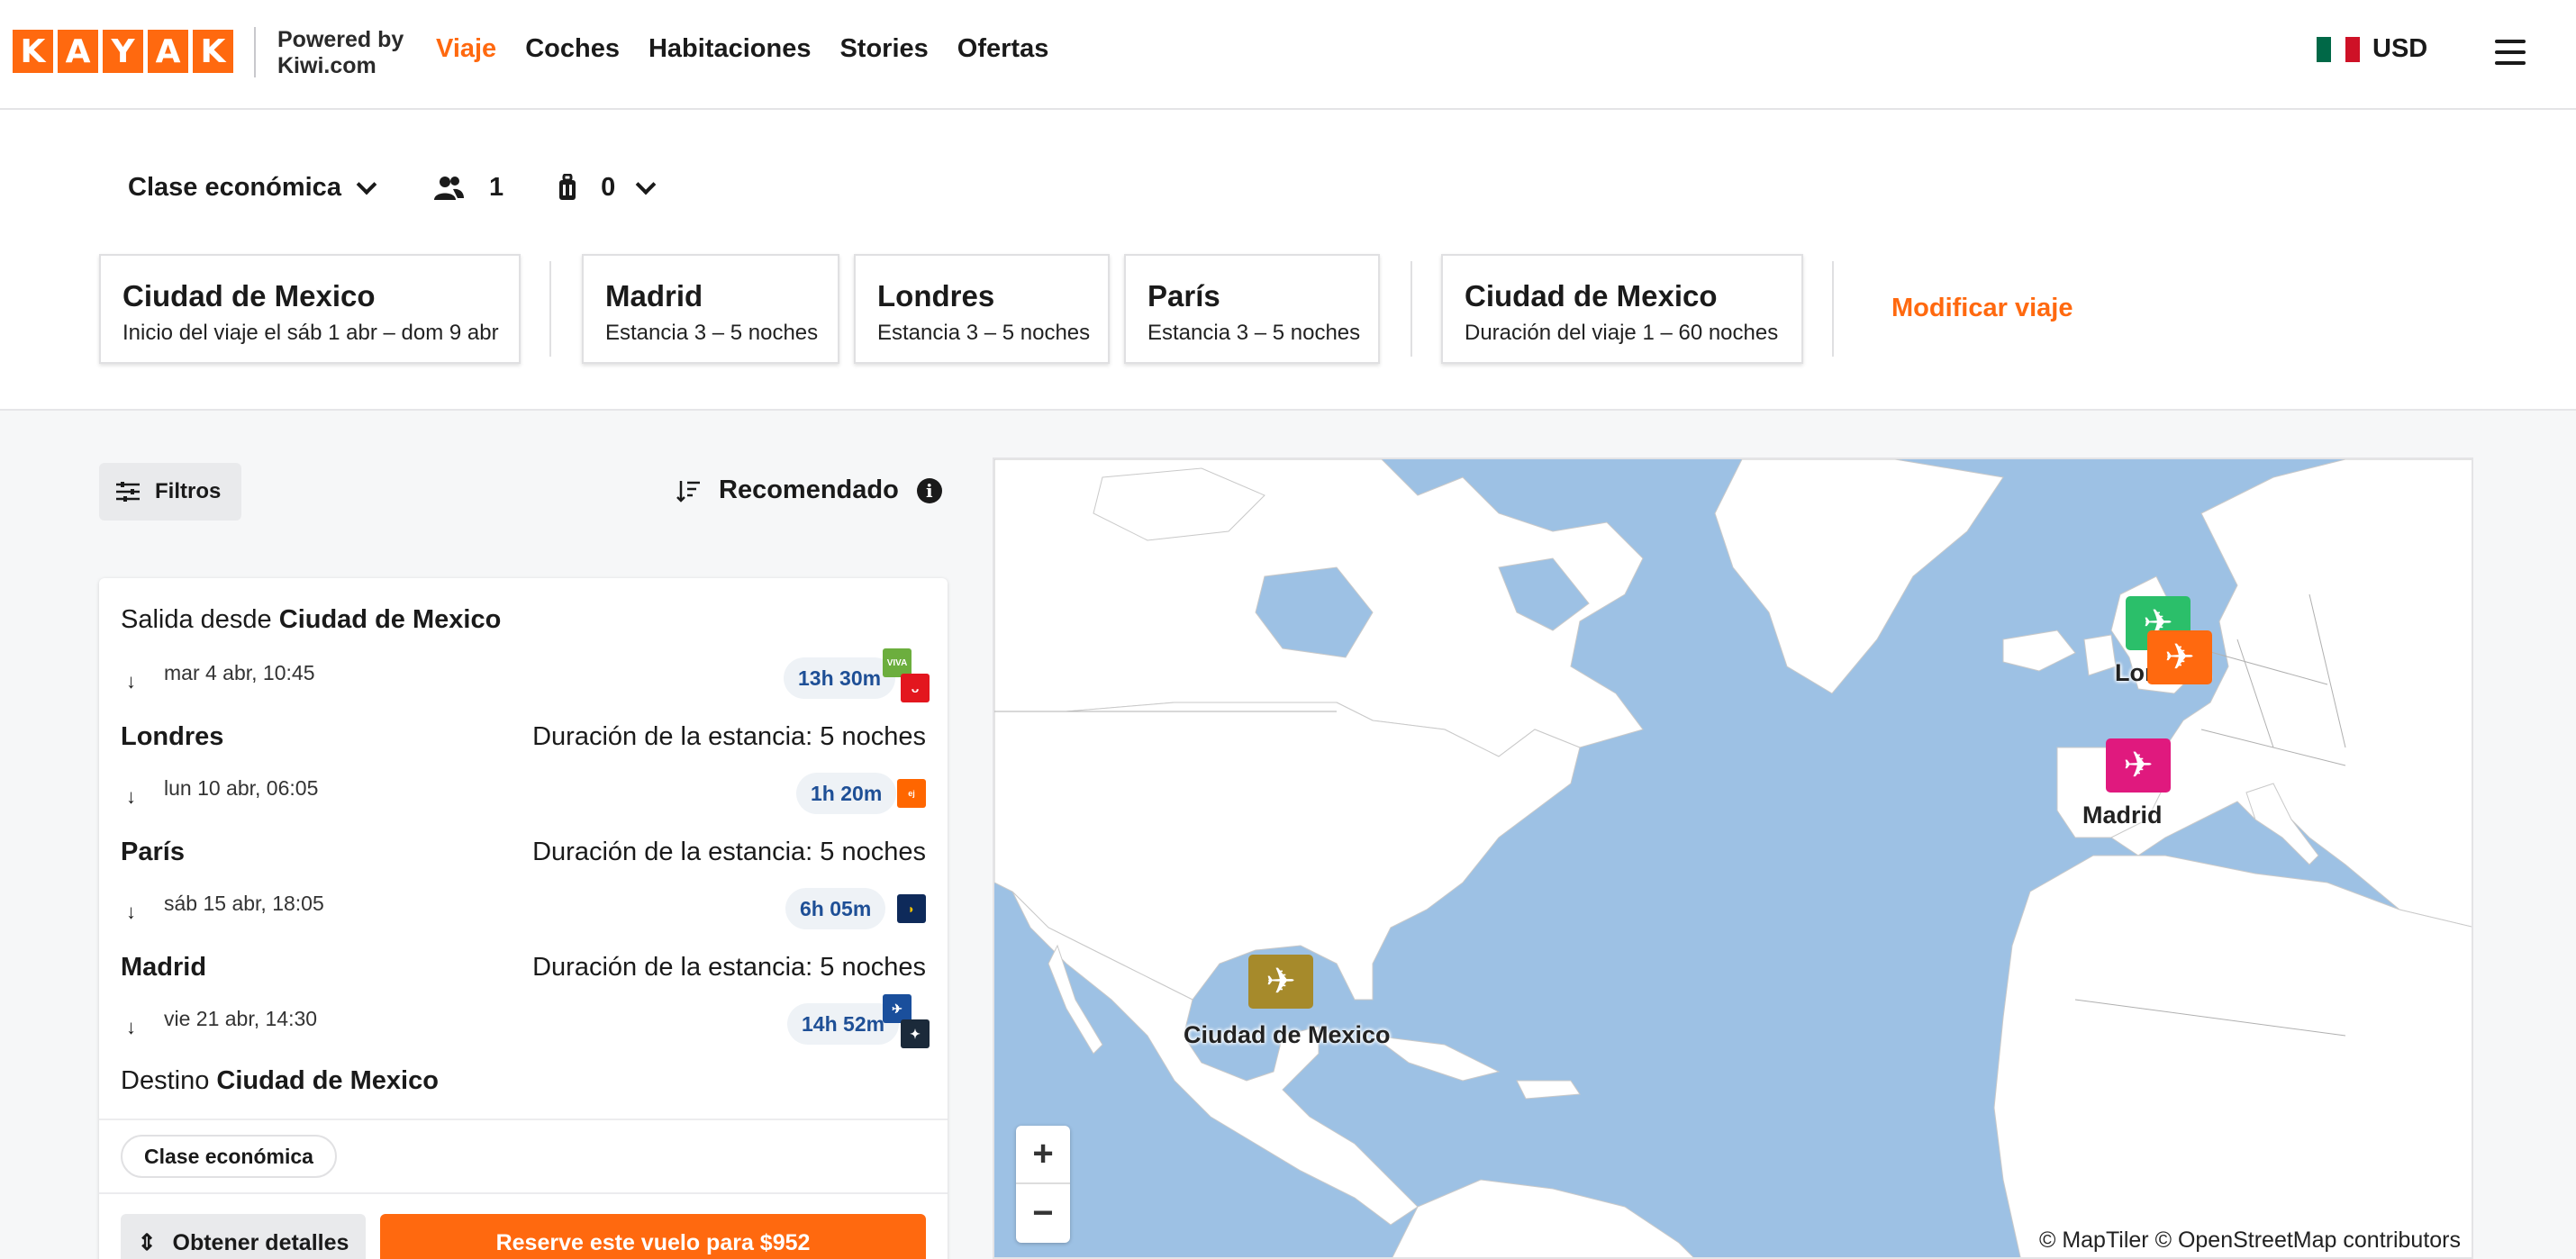 The height and width of the screenshot is (1259, 2576). I want to click on bags-count: 0, so click(608, 187).